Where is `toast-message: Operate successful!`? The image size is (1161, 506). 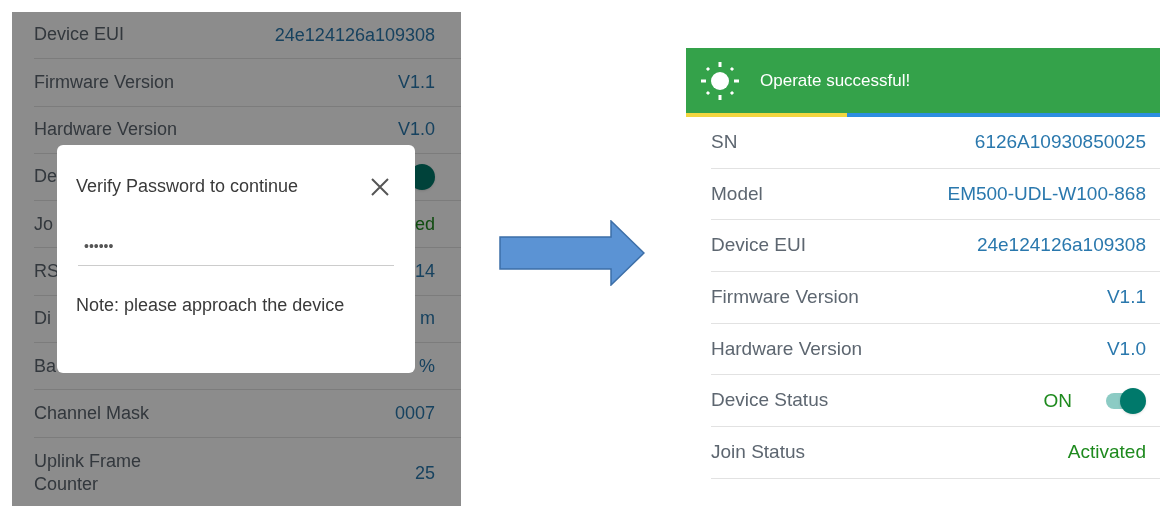 toast-message: Operate successful! is located at coordinates (835, 80).